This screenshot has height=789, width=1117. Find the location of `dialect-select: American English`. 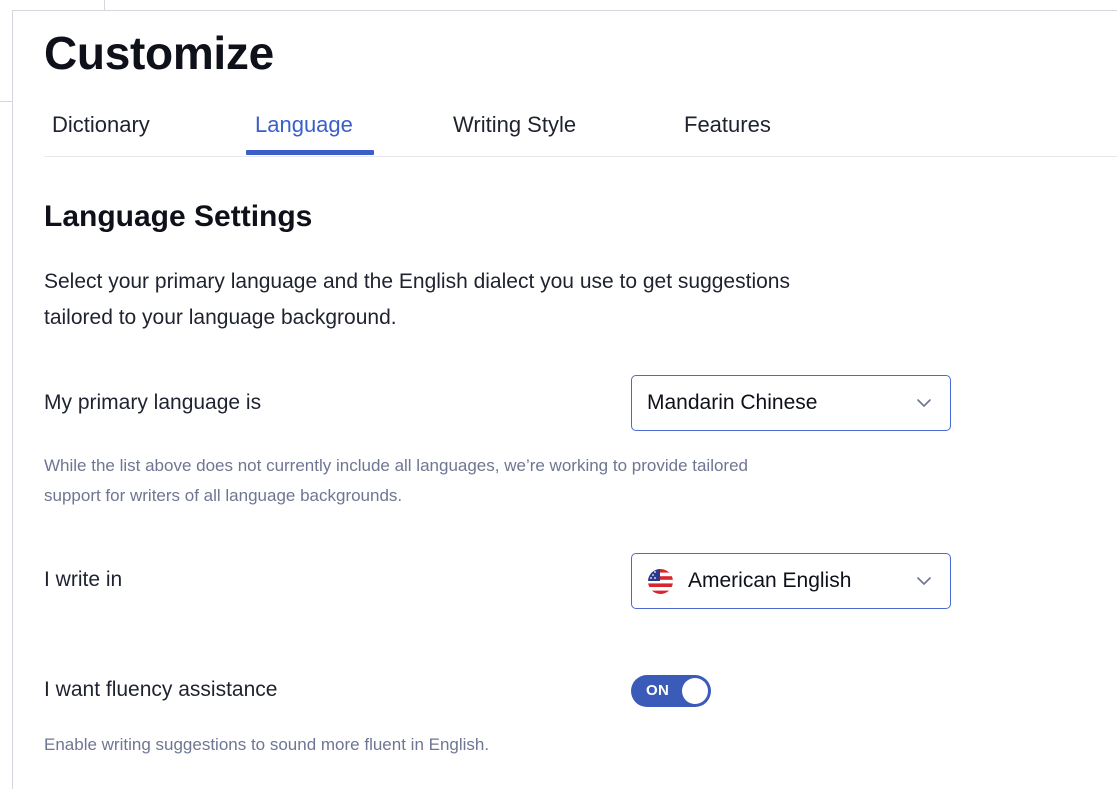

dialect-select: American English is located at coordinates (791, 581).